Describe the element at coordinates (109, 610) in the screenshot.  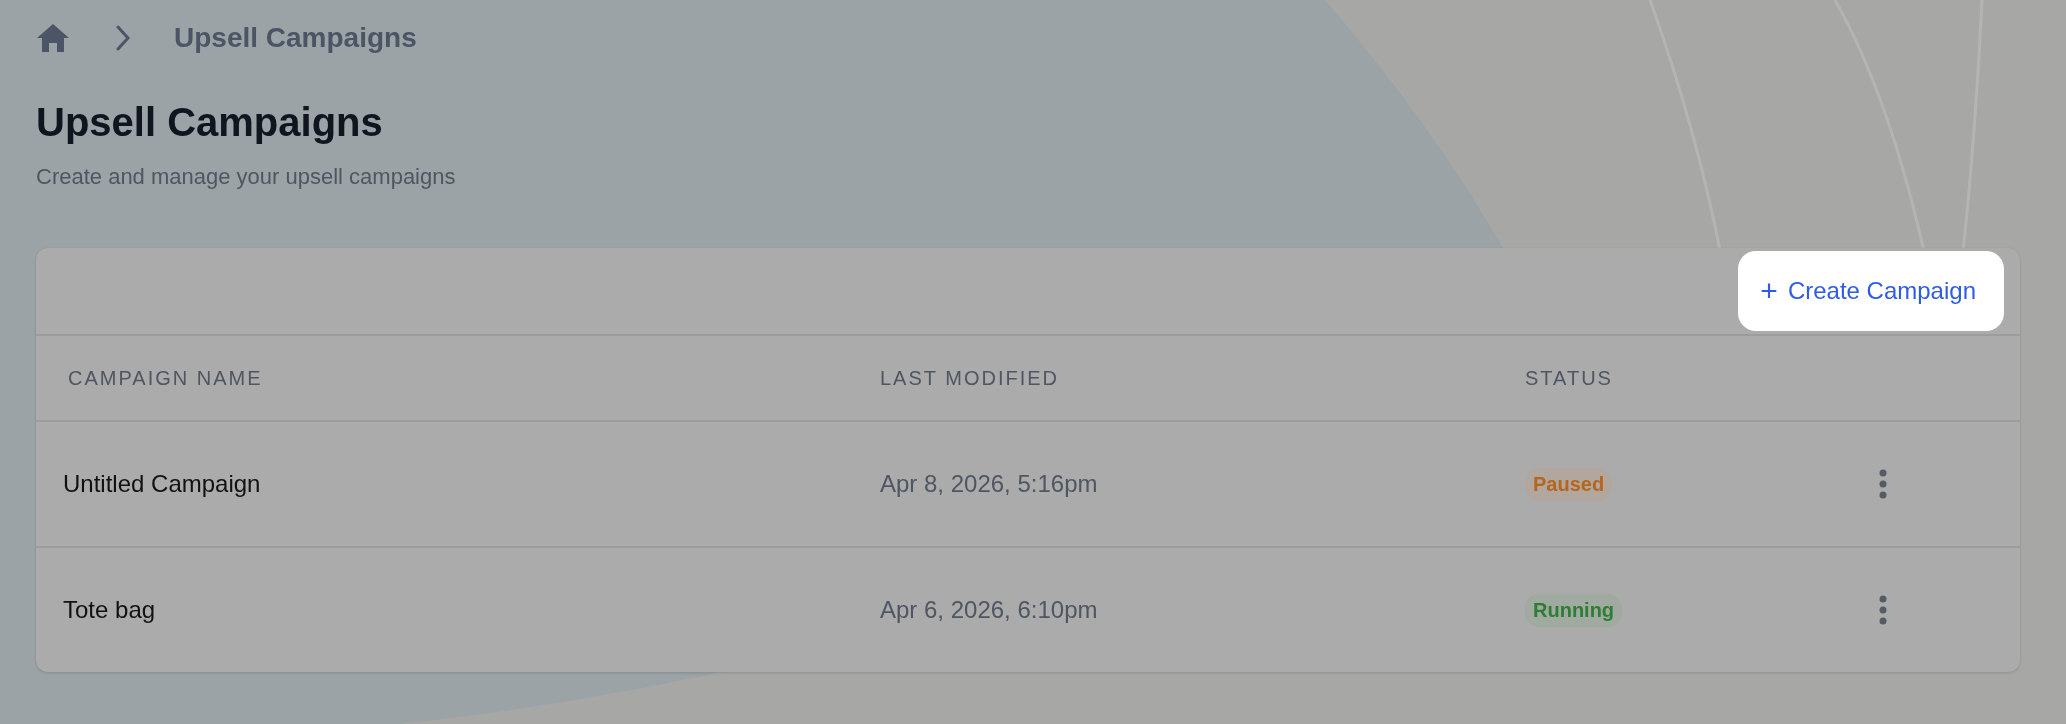
I see `campaign-name: Tote bag` at that location.